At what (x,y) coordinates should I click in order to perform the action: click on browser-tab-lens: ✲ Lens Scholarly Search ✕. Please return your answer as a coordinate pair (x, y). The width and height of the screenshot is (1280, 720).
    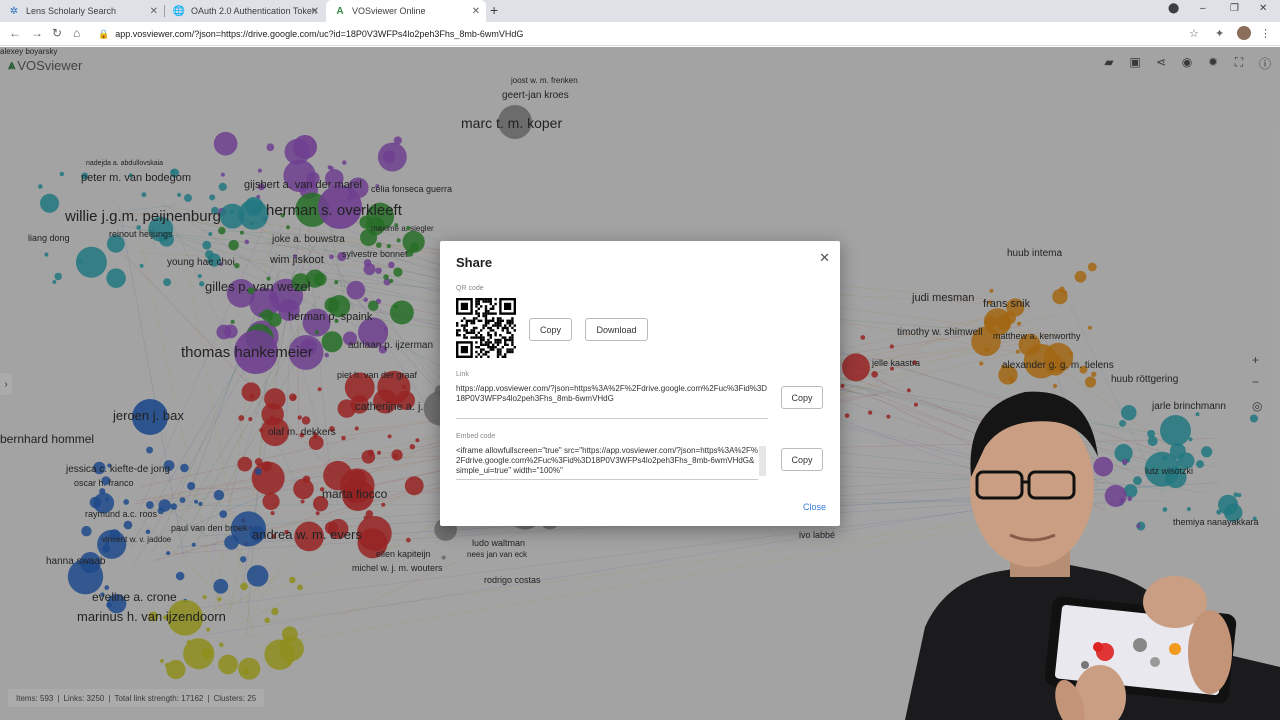
    Looking at the image, I should click on (82, 11).